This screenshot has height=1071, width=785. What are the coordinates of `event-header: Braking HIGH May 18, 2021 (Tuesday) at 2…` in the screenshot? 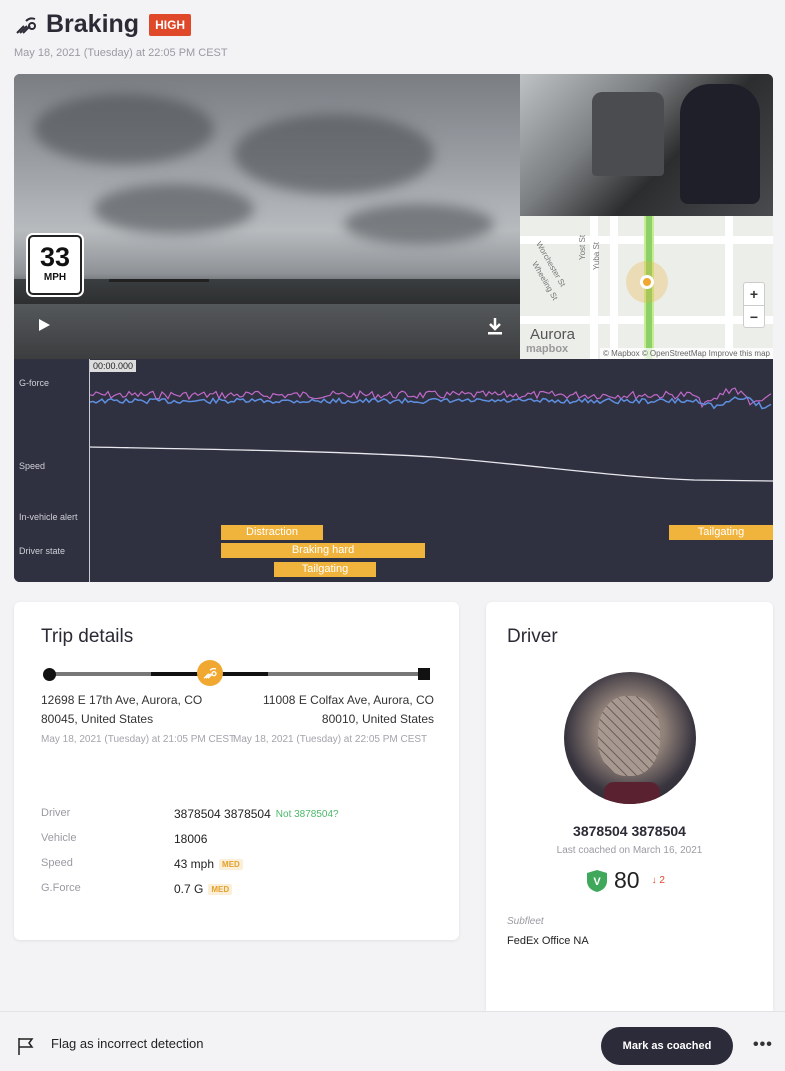 It's located at (392, 34).